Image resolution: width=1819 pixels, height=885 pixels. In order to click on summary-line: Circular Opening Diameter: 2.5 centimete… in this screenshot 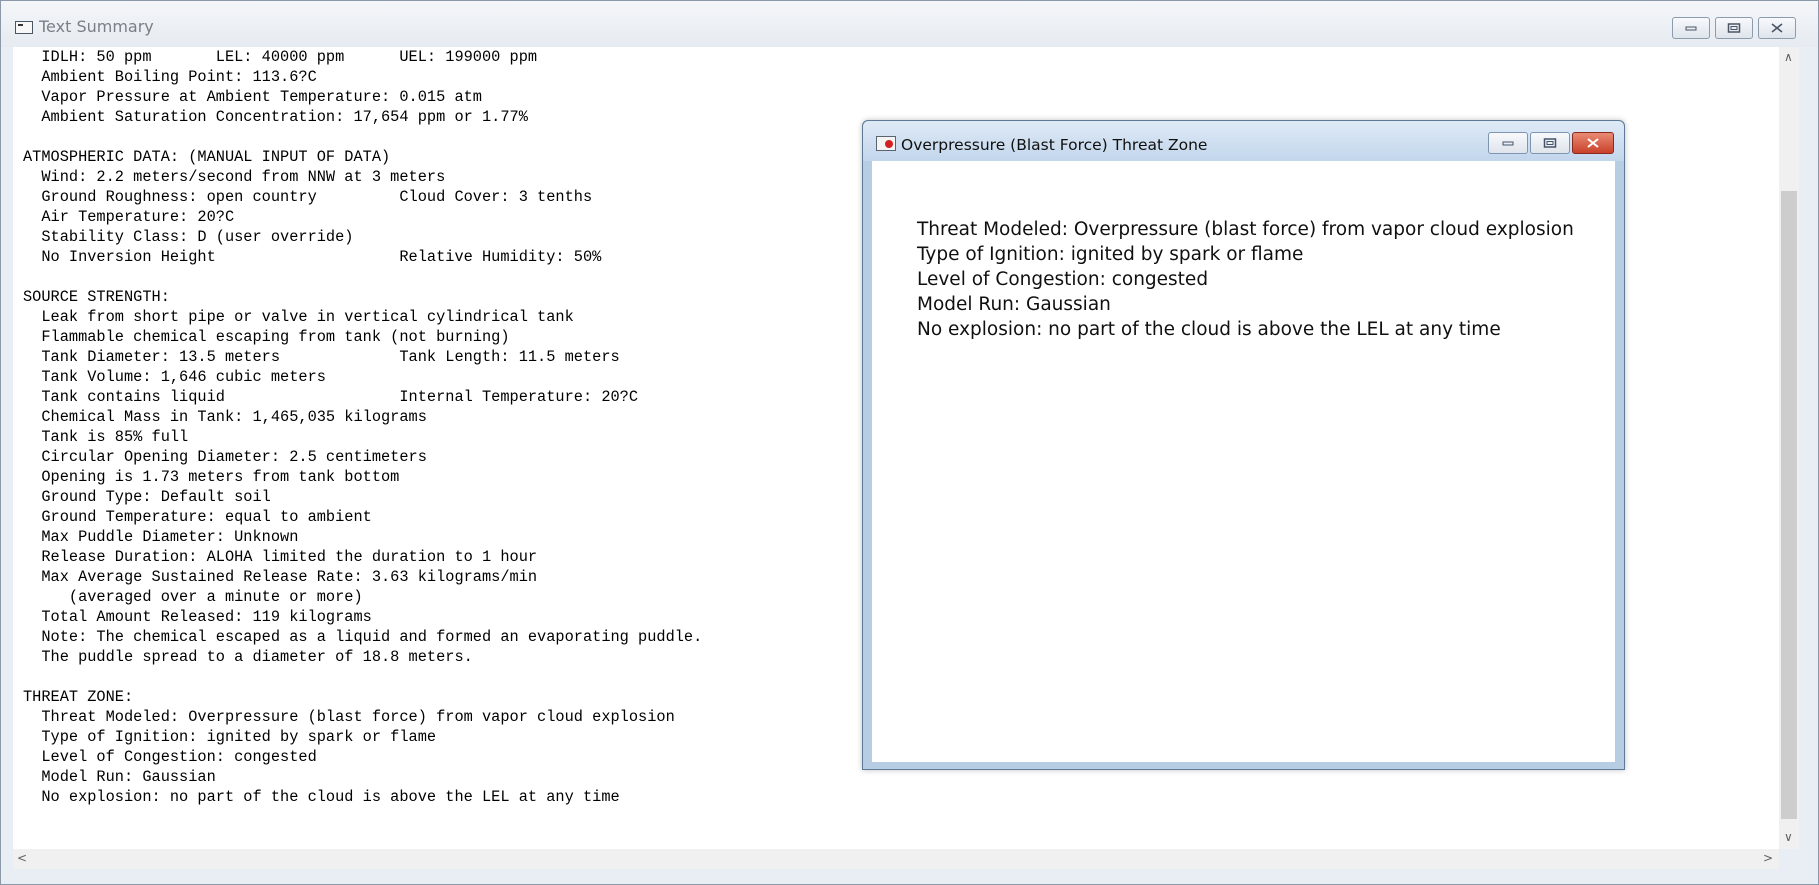, I will do `click(225, 457)`.